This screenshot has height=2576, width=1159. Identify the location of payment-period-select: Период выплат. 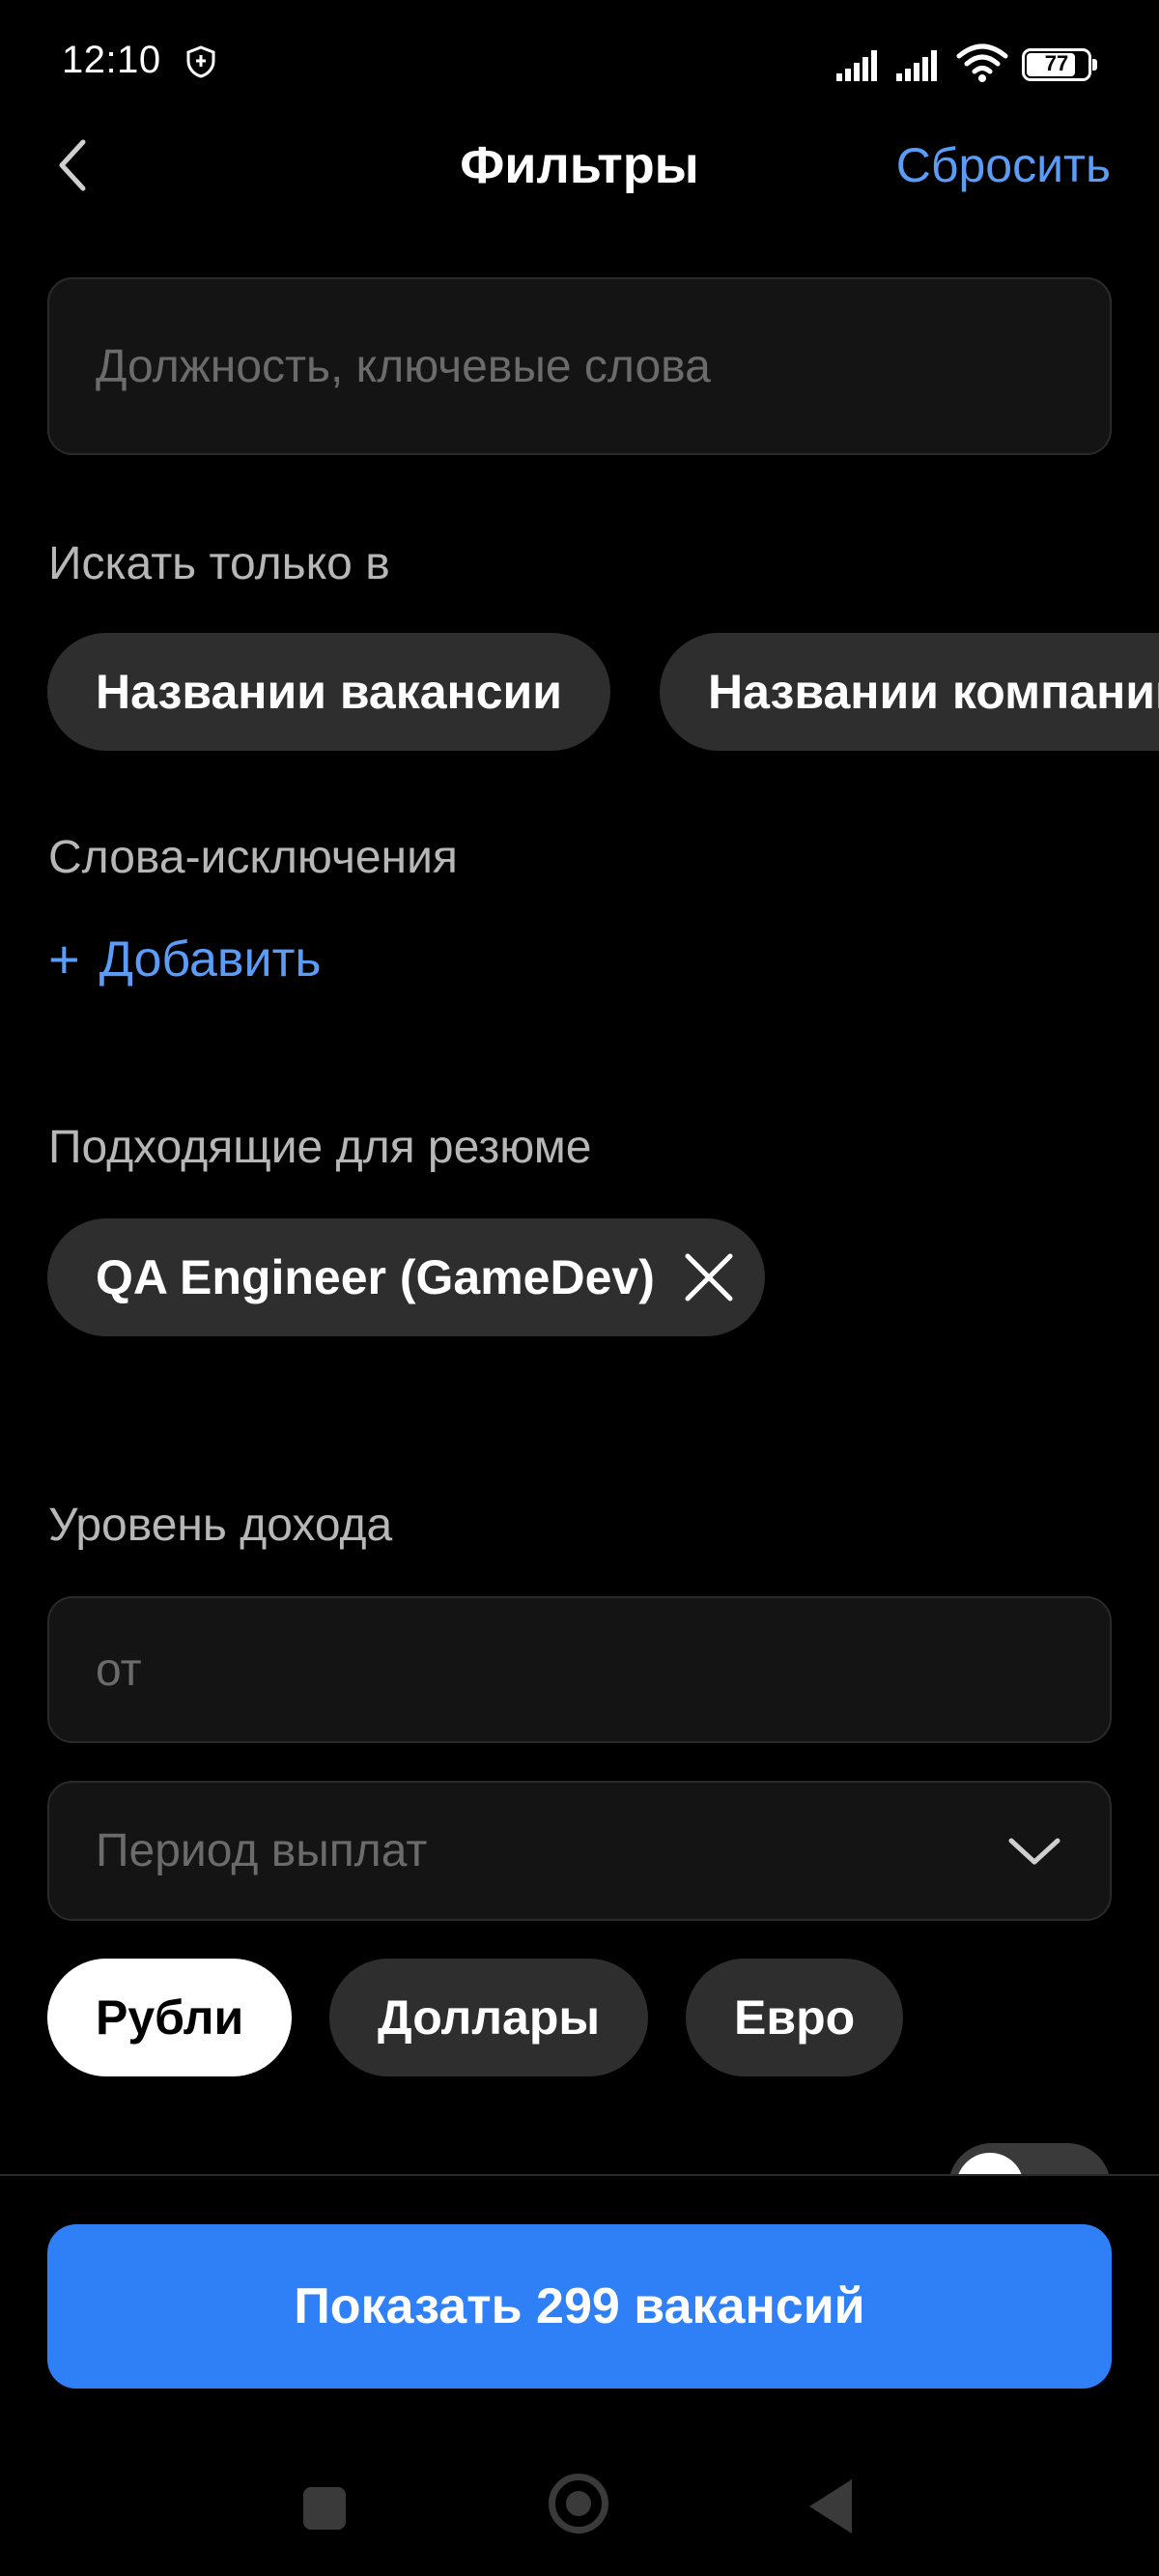
(579, 1851).